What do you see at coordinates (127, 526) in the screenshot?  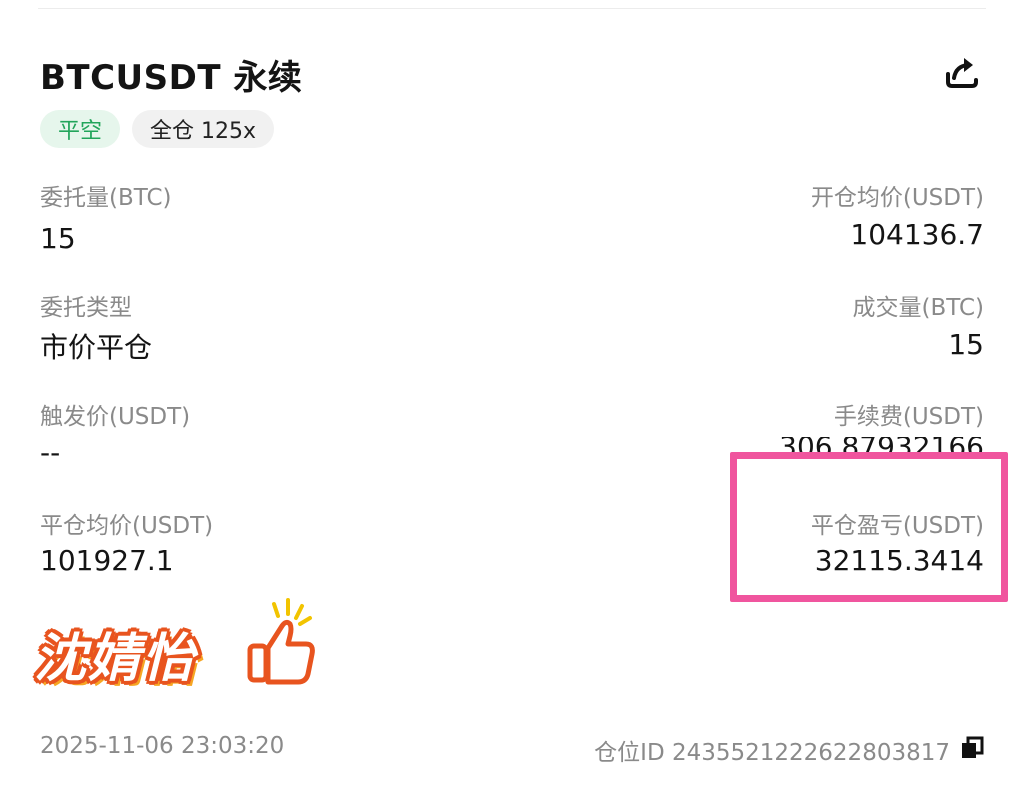 I see `close-avg-label: 平仓均价(USDT)` at bounding box center [127, 526].